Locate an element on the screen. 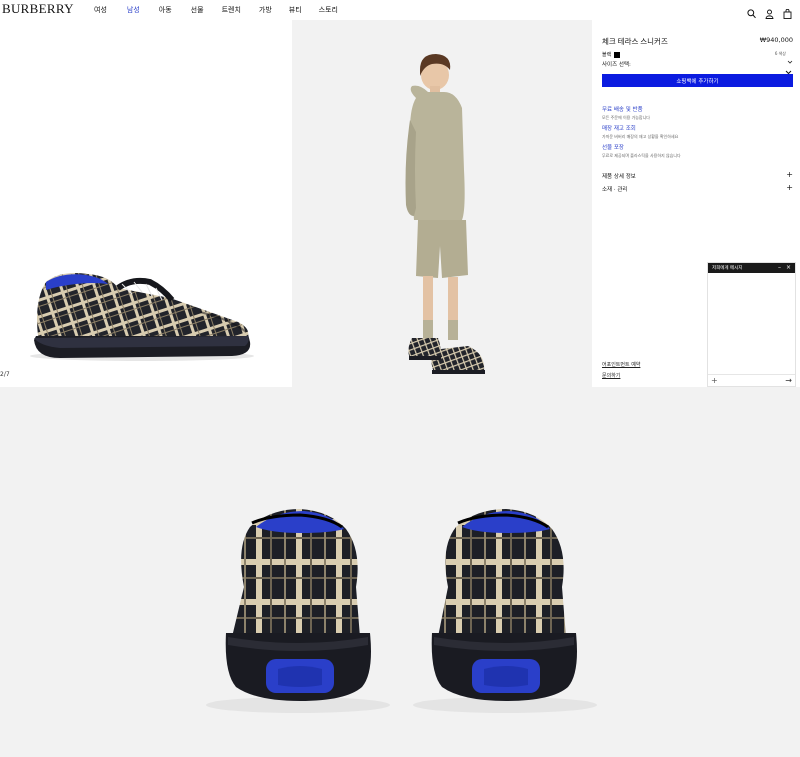  chat-header: 저희에게 메시지 – × is located at coordinates (751, 268).